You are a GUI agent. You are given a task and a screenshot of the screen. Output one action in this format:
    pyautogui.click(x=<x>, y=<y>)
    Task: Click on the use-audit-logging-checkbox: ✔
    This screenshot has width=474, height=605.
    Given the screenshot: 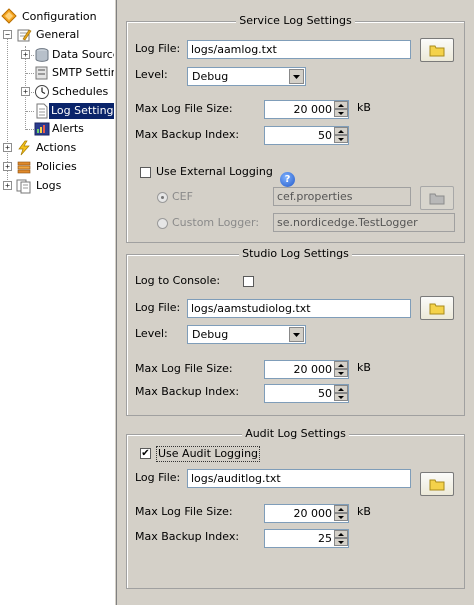 What is the action you would take?
    pyautogui.click(x=145, y=453)
    